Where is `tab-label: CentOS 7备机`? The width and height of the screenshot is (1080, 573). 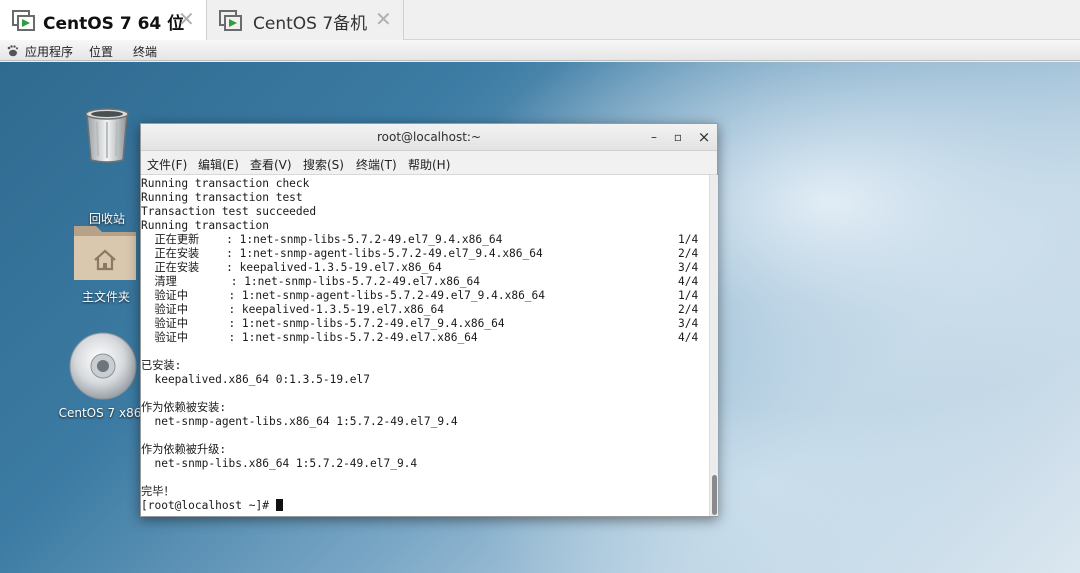
tab-label: CentOS 7备机 is located at coordinates (310, 24).